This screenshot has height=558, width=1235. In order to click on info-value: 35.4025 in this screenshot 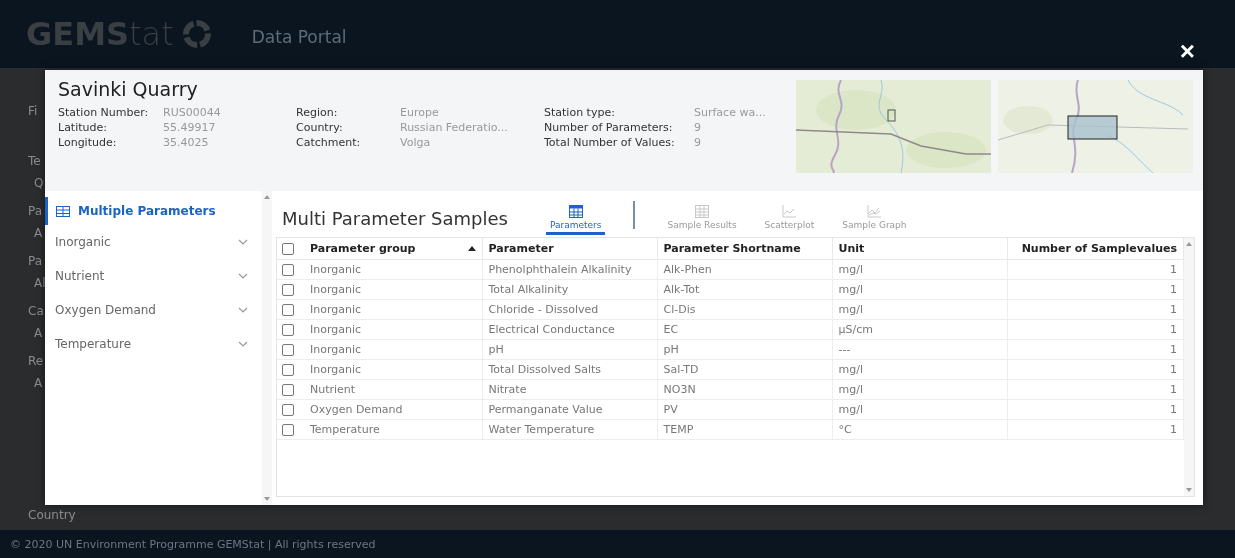, I will do `click(186, 142)`.